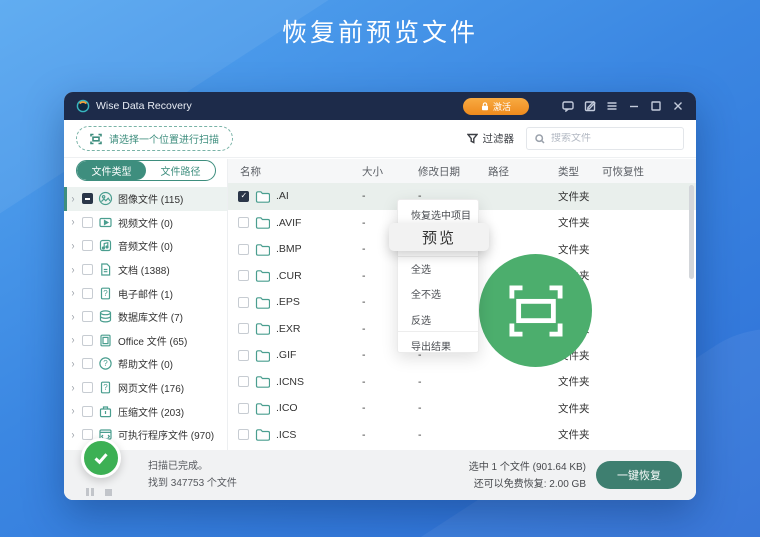  What do you see at coordinates (453, 171) in the screenshot?
I see `column-header-modified: 修改日期` at bounding box center [453, 171].